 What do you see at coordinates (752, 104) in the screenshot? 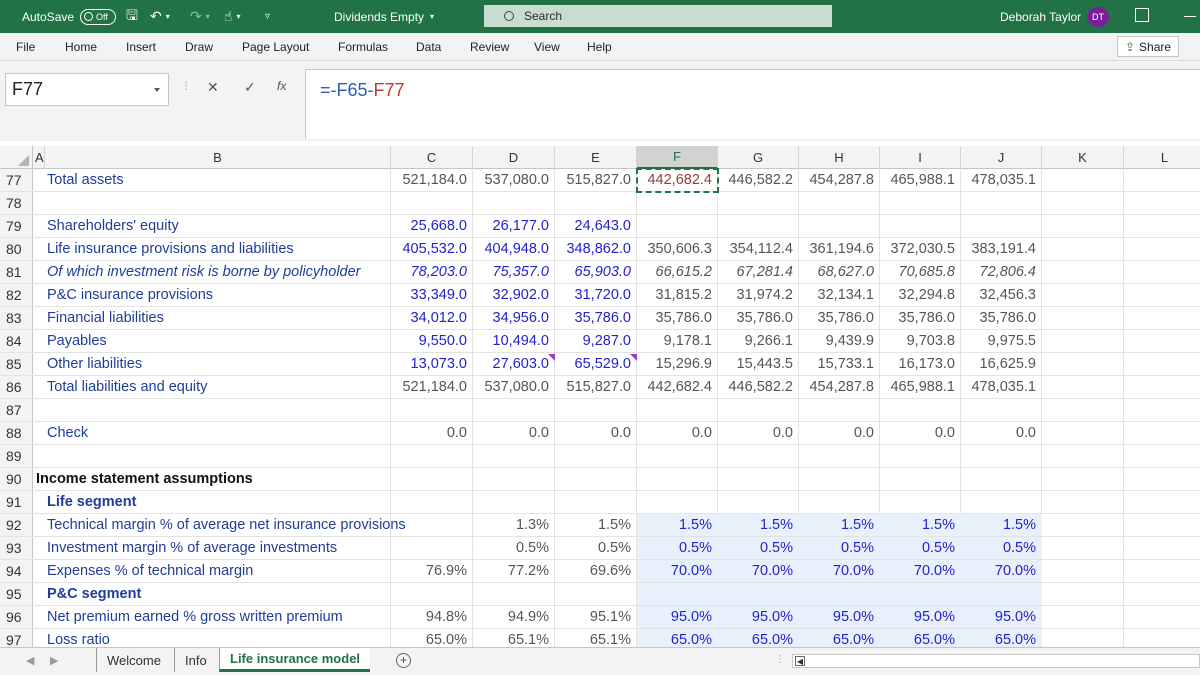
I see `formula-input: =-F65-F77` at bounding box center [752, 104].